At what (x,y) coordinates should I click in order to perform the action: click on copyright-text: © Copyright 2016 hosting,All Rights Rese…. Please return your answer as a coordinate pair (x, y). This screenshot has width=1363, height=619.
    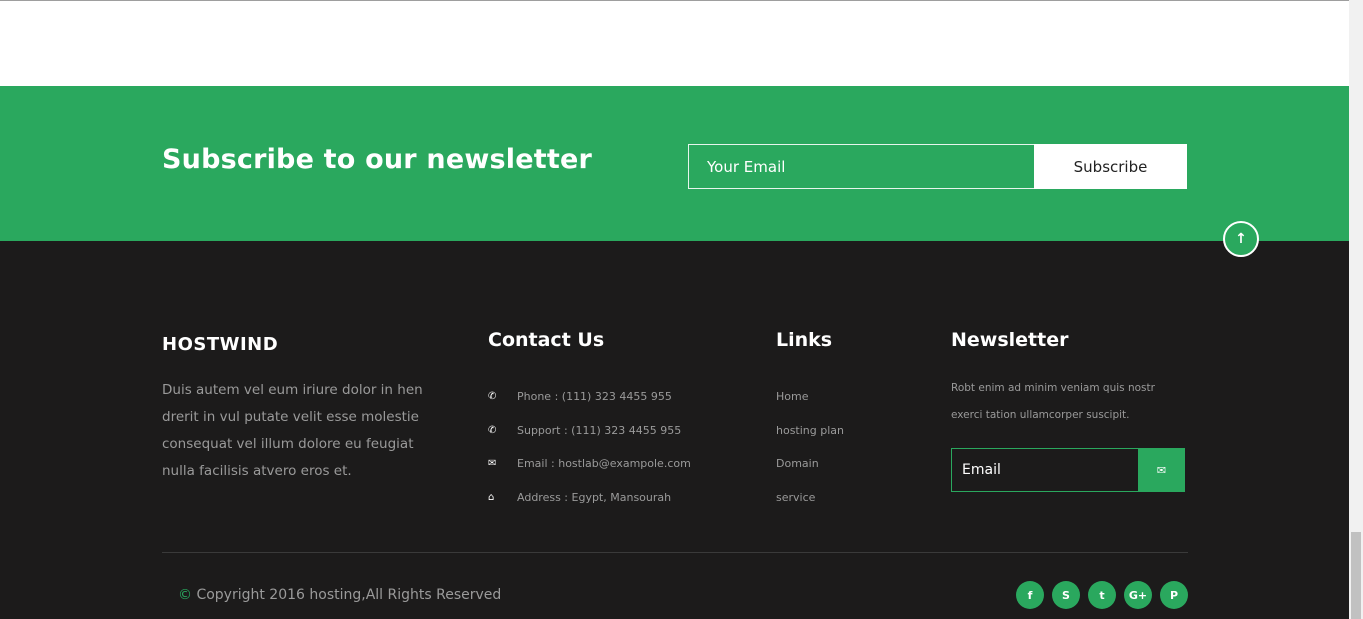
    Looking at the image, I should click on (339, 595).